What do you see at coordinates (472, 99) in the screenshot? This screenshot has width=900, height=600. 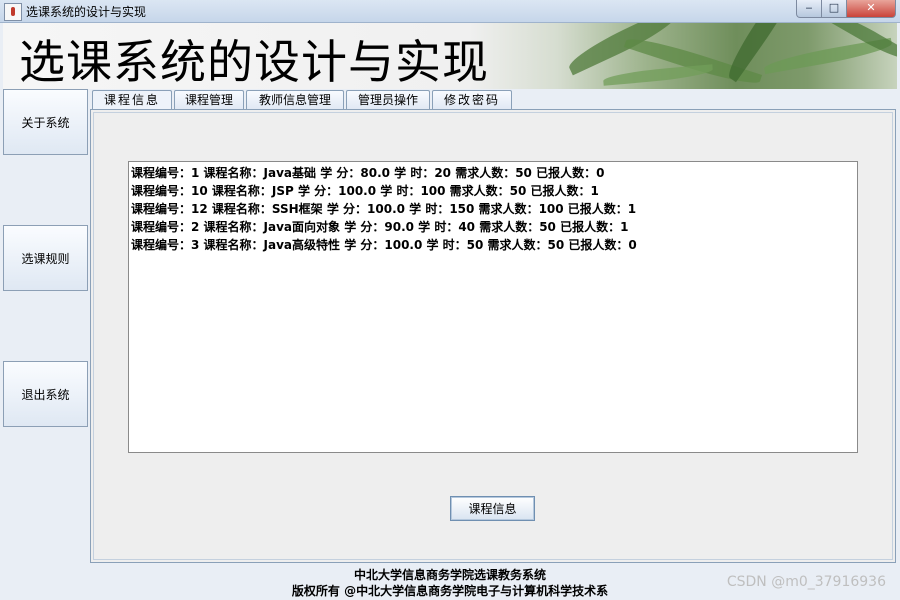 I see `tab-change-password: 修改密码` at bounding box center [472, 99].